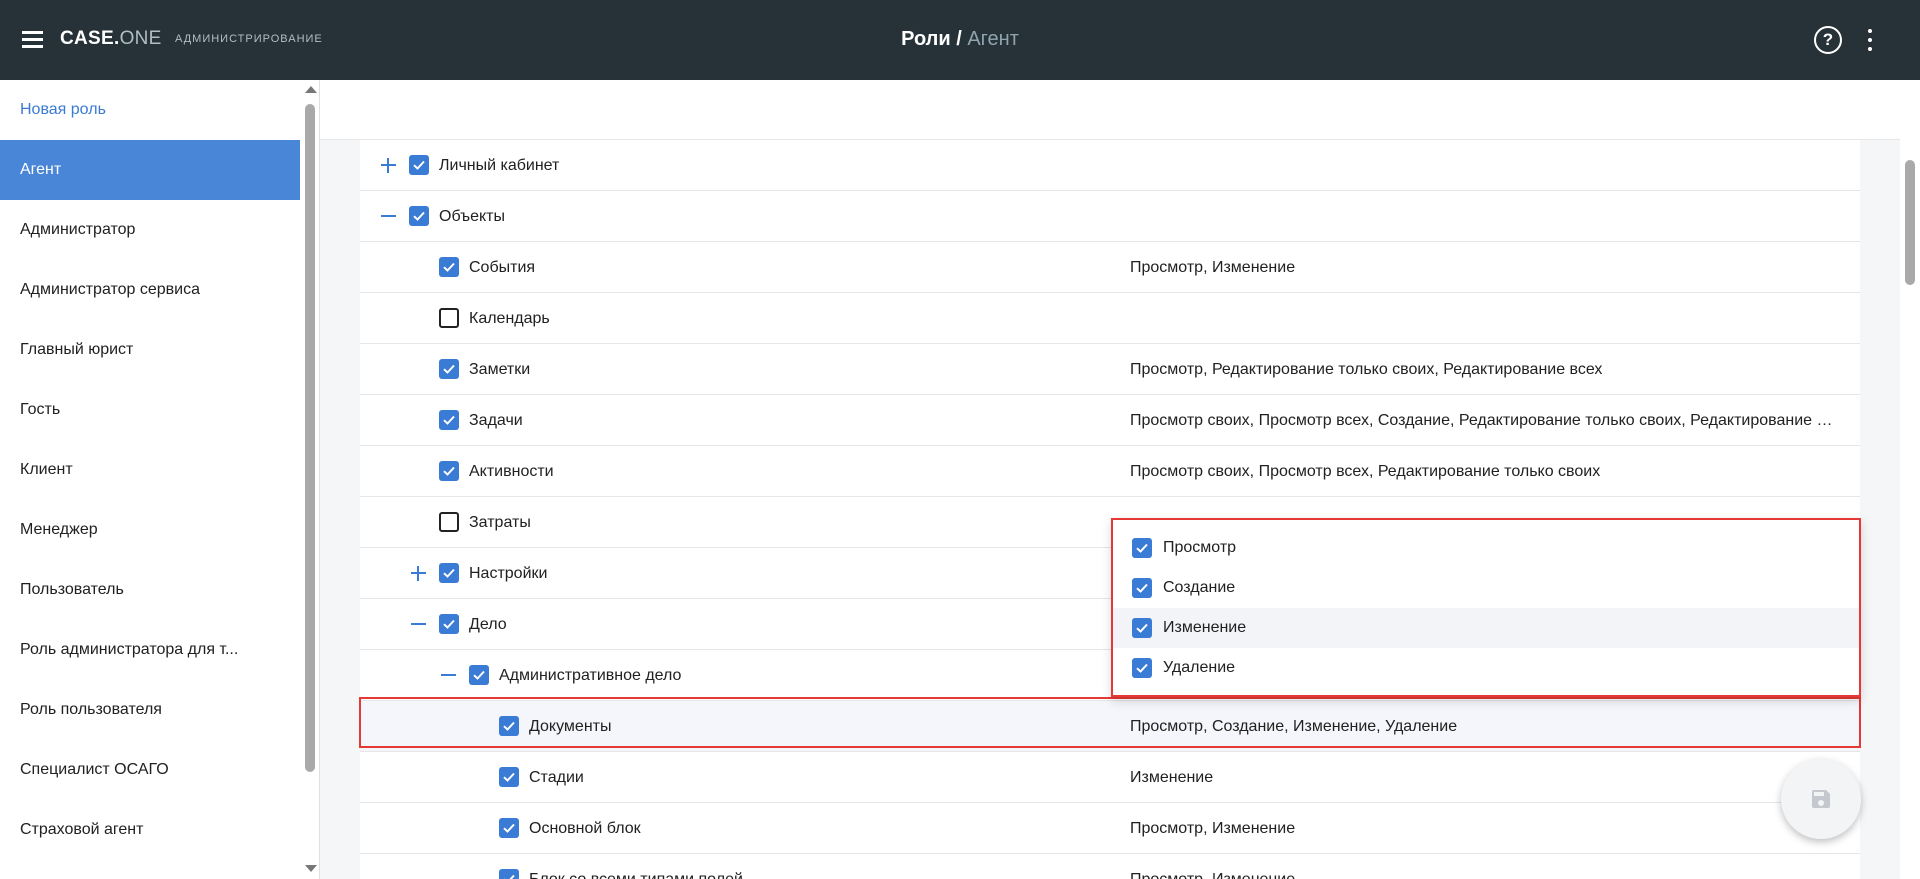  I want to click on tree-row: Стадии Изменение, so click(1110, 777).